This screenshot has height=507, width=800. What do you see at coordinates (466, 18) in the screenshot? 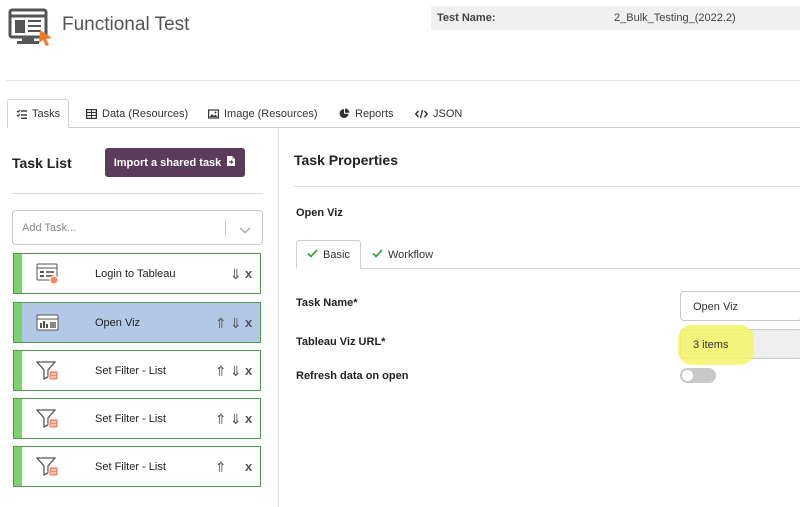
I see `test-name-label: Test Name:` at bounding box center [466, 18].